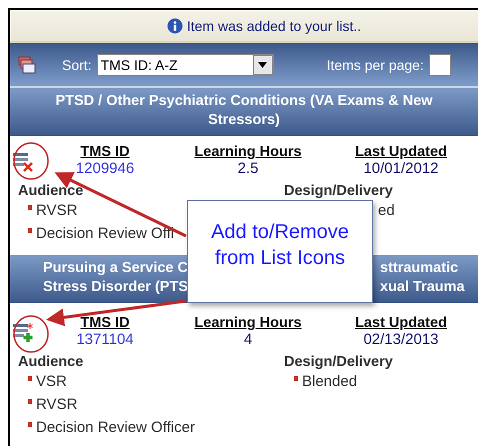 This screenshot has height=446, width=478. What do you see at coordinates (263, 65) in the screenshot?
I see `caret-icon` at bounding box center [263, 65].